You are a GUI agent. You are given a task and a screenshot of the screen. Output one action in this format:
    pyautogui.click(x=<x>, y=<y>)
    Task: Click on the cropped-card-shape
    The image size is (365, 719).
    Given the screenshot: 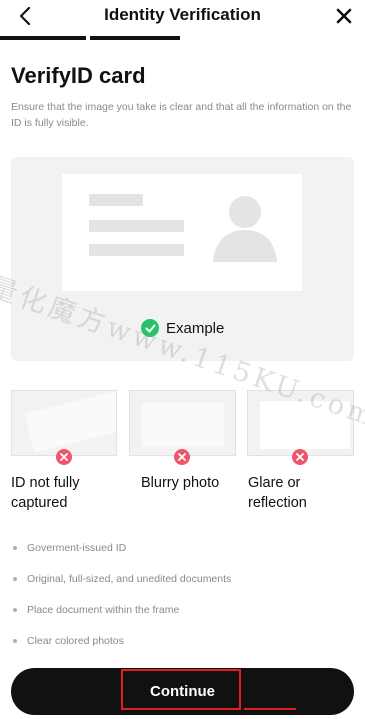 What is the action you would take?
    pyautogui.click(x=70, y=422)
    